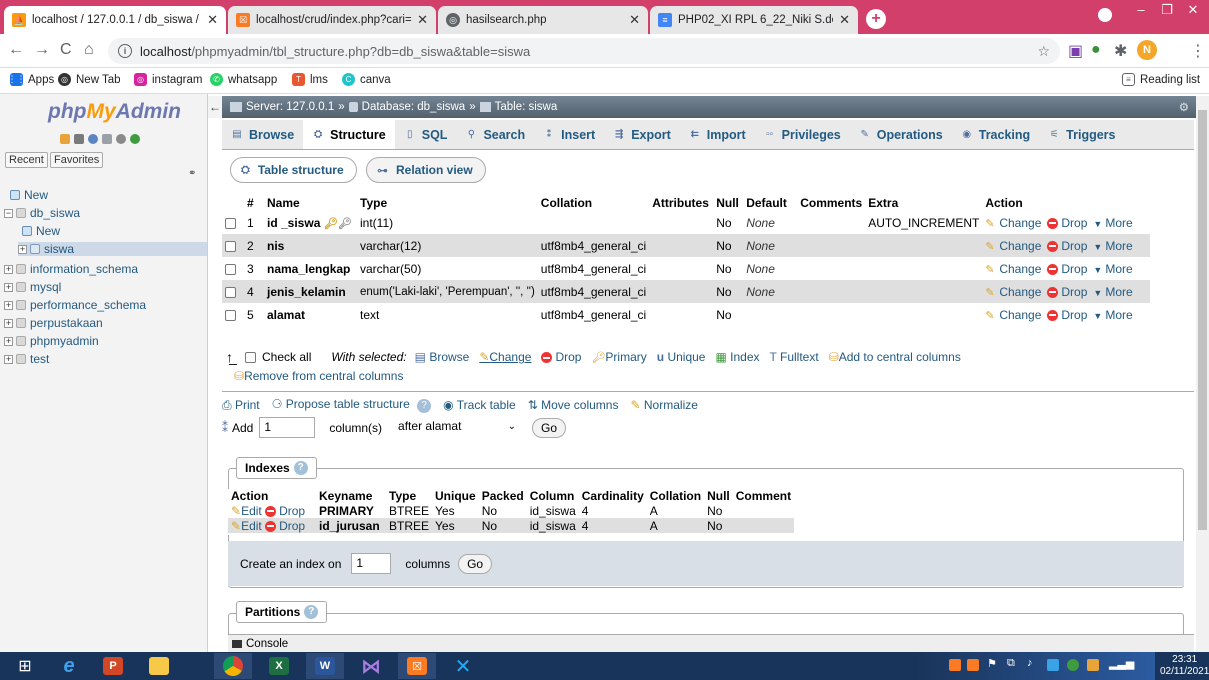  Describe the element at coordinates (543, 20) in the screenshot. I see `browser-tab-hasilsearch: ◎ hasilsearch.php ✕` at that location.